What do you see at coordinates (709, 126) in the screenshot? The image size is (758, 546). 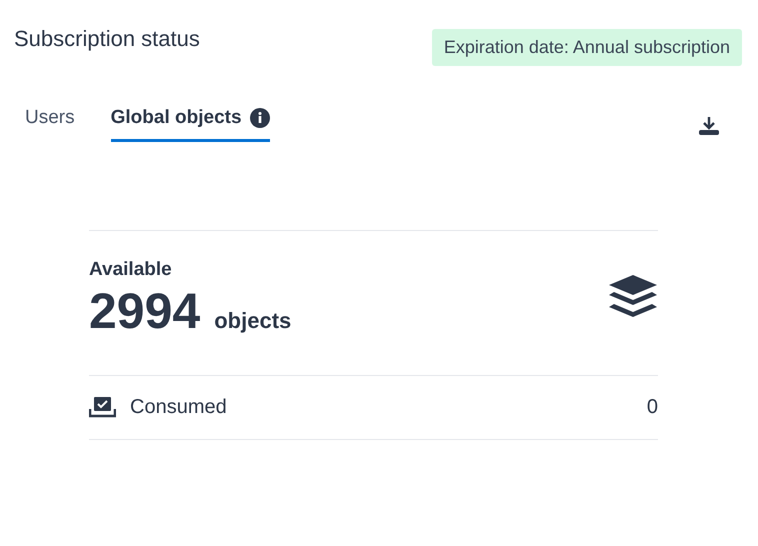 I see `download-icon` at bounding box center [709, 126].